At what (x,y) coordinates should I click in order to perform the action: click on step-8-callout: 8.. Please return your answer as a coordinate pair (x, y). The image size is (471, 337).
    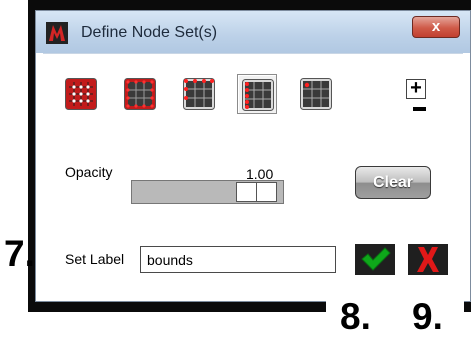
    Looking at the image, I should click on (355, 316).